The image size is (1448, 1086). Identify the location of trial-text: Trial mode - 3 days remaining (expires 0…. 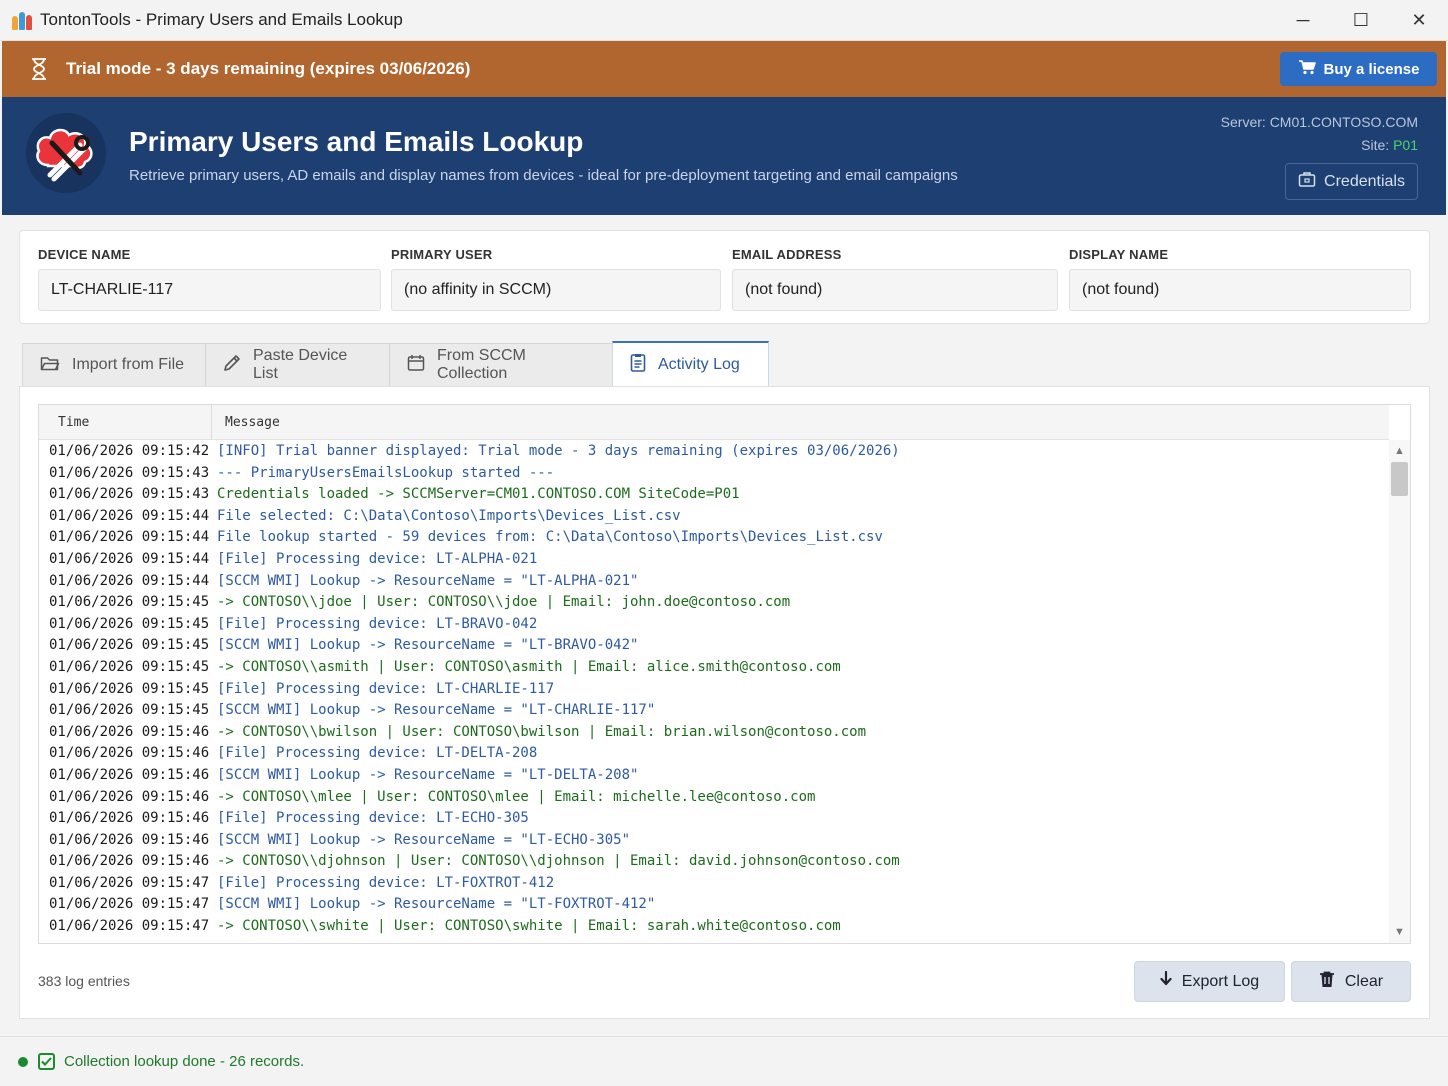
(268, 68).